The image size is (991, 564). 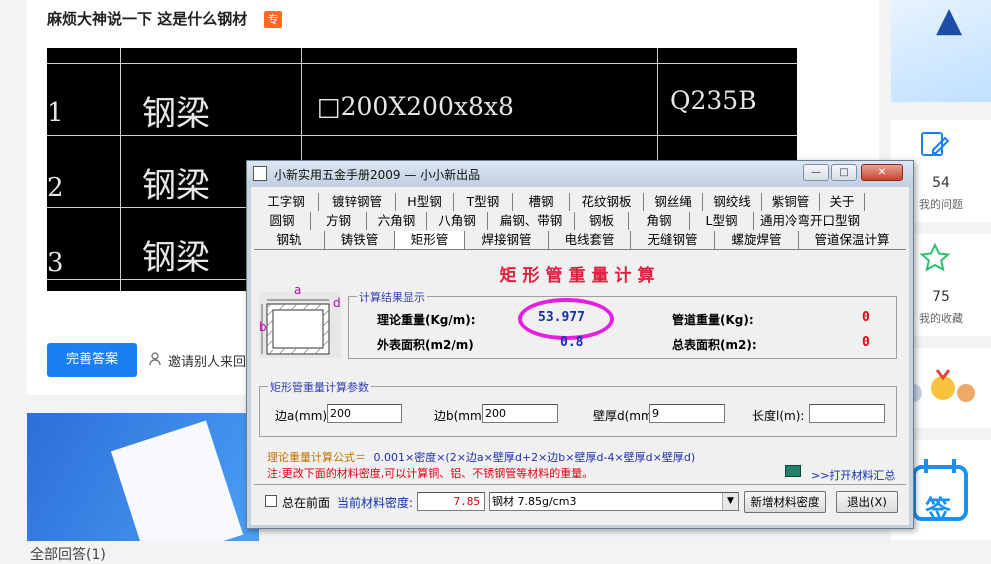 I want to click on window-title: 小新实用五金手册2009 — 小小新出品, so click(x=377, y=175).